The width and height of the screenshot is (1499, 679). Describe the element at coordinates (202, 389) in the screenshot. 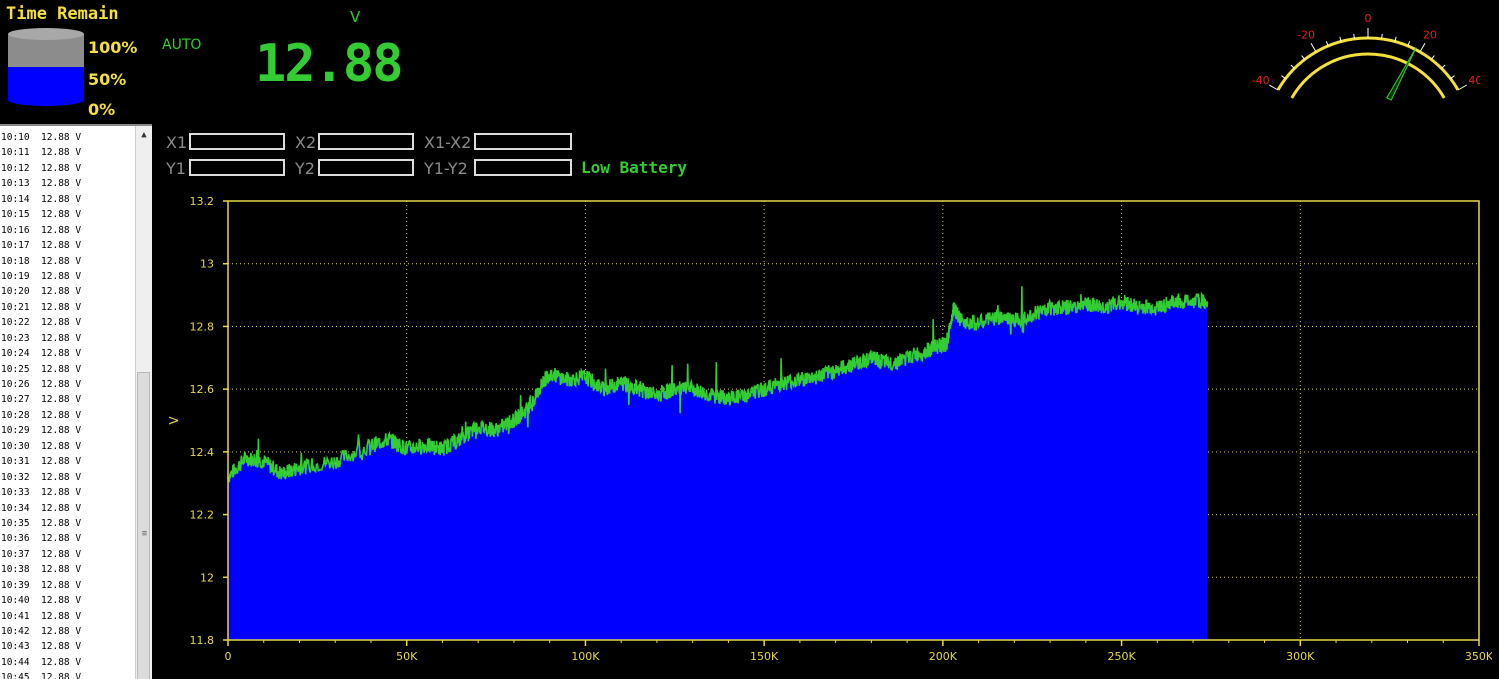

I see `y-tick-label: 12.6` at that location.